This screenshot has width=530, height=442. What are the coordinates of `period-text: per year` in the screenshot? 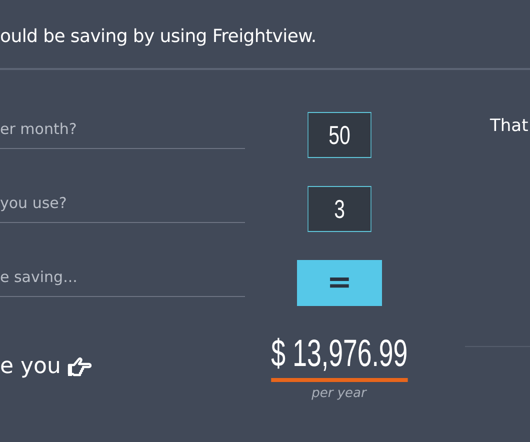 It's located at (339, 393).